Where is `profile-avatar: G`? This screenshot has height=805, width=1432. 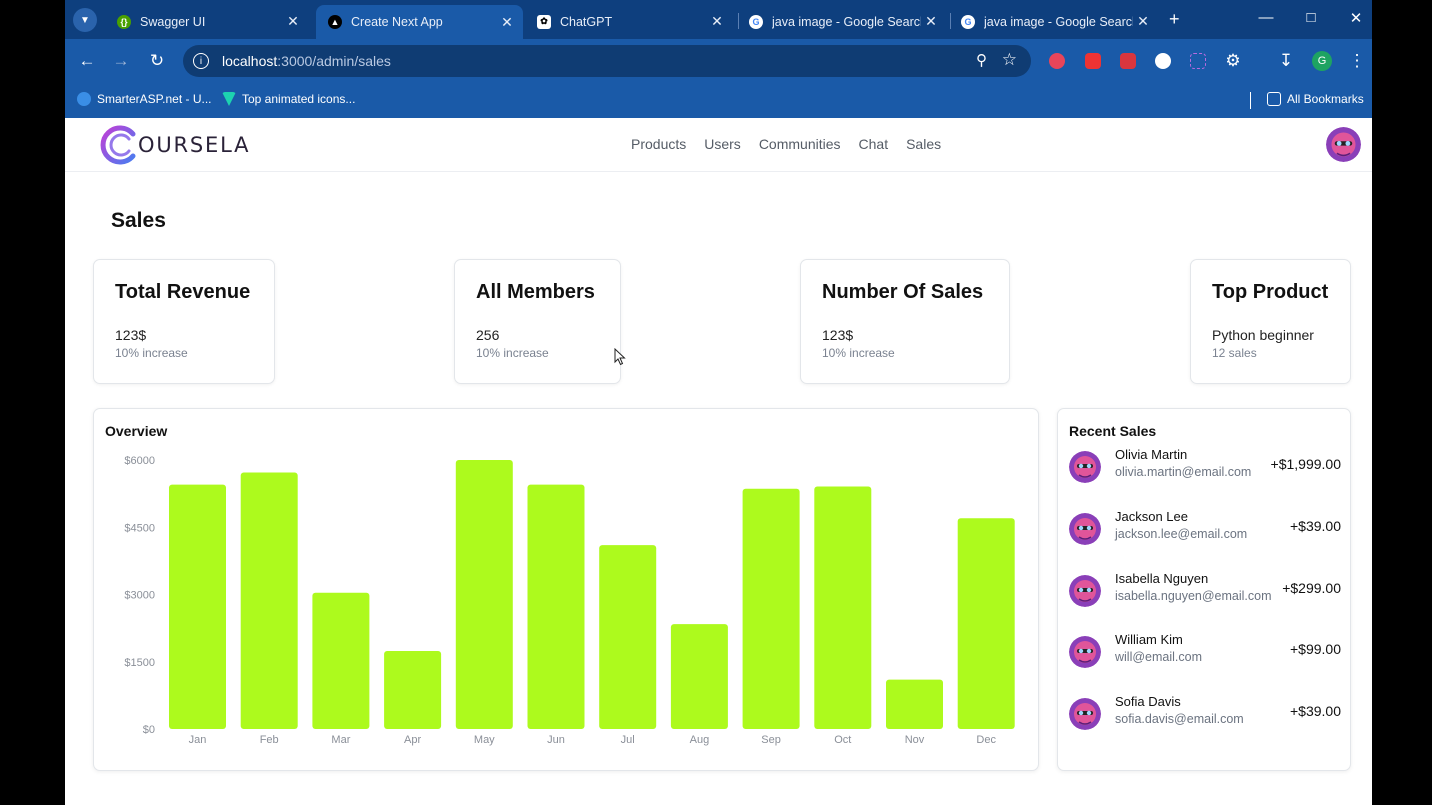
profile-avatar: G is located at coordinates (1322, 61).